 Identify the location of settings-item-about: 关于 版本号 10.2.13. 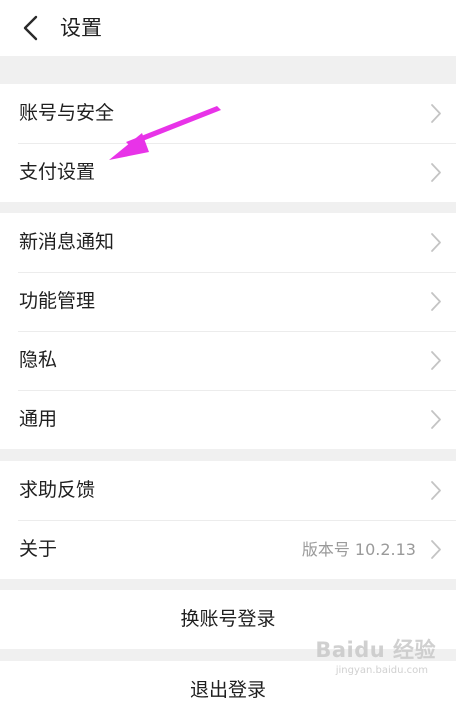
(228, 549).